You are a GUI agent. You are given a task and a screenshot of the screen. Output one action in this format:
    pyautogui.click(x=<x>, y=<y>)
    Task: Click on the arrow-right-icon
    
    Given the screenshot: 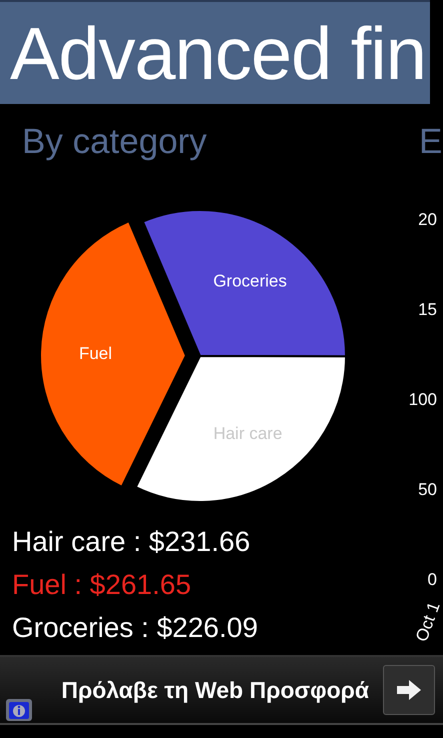 What is the action you would take?
    pyautogui.click(x=409, y=690)
    